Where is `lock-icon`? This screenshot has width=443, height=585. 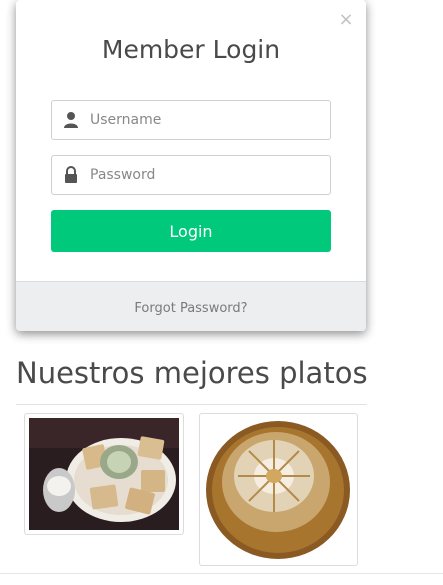
lock-icon is located at coordinates (71, 174).